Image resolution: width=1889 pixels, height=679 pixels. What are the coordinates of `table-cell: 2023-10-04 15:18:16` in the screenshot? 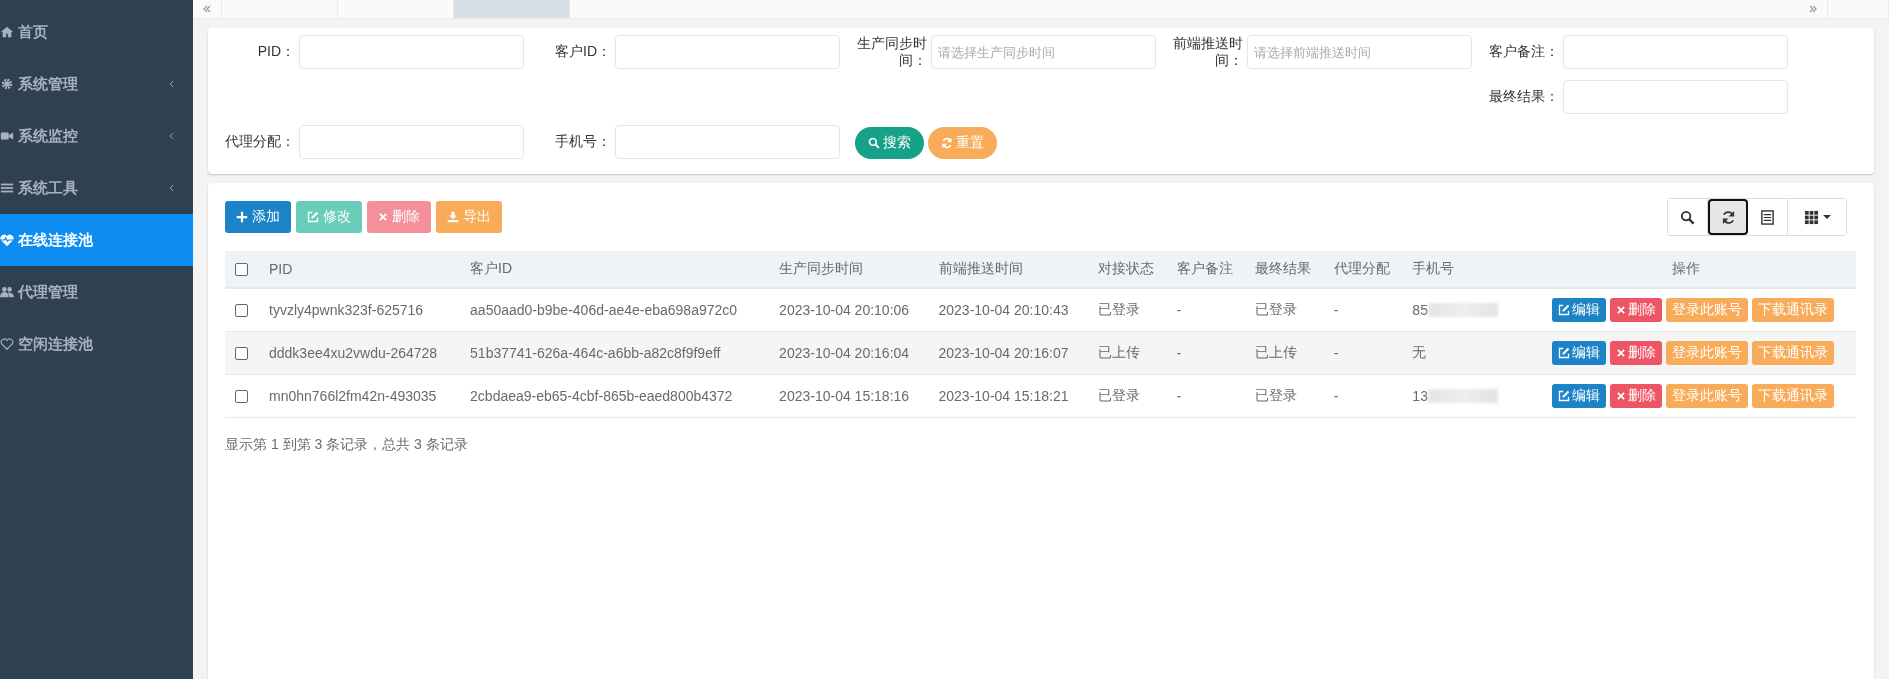 It's located at (844, 396).